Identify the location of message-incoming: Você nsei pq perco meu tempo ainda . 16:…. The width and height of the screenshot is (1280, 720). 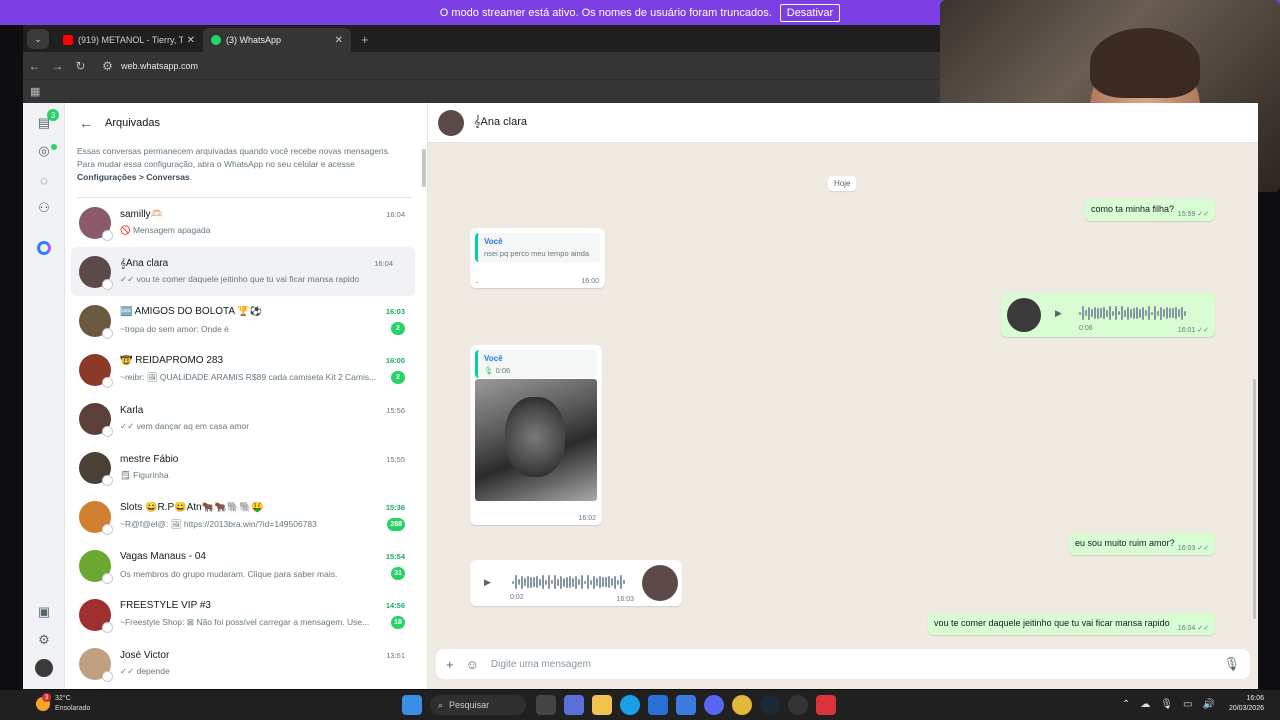
(537, 258).